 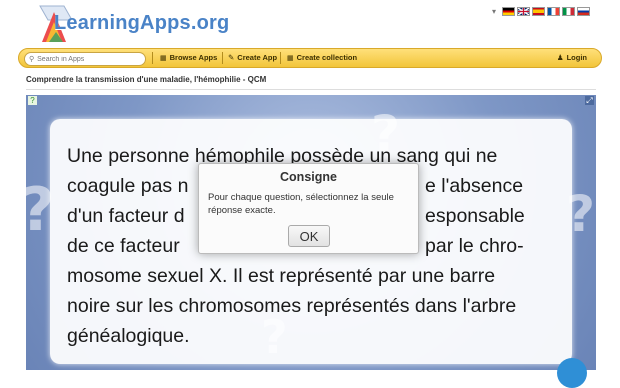 What do you see at coordinates (589, 100) in the screenshot?
I see `fullscreen-icon: ⤢` at bounding box center [589, 100].